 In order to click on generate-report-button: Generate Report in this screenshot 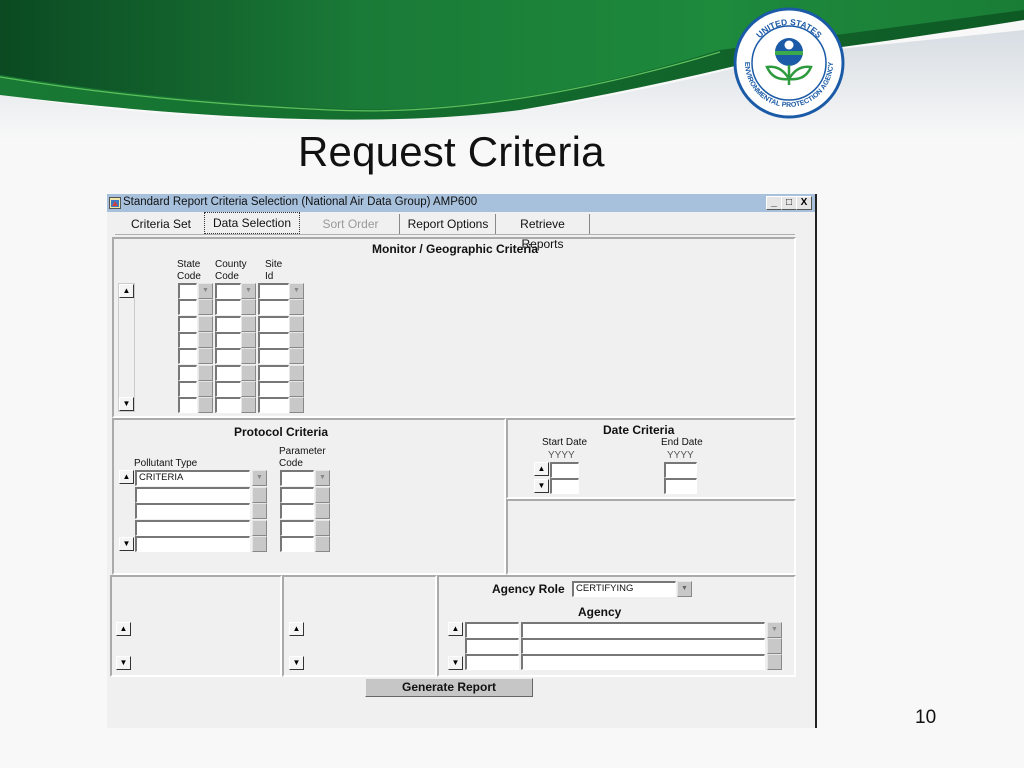, I will do `click(449, 687)`.